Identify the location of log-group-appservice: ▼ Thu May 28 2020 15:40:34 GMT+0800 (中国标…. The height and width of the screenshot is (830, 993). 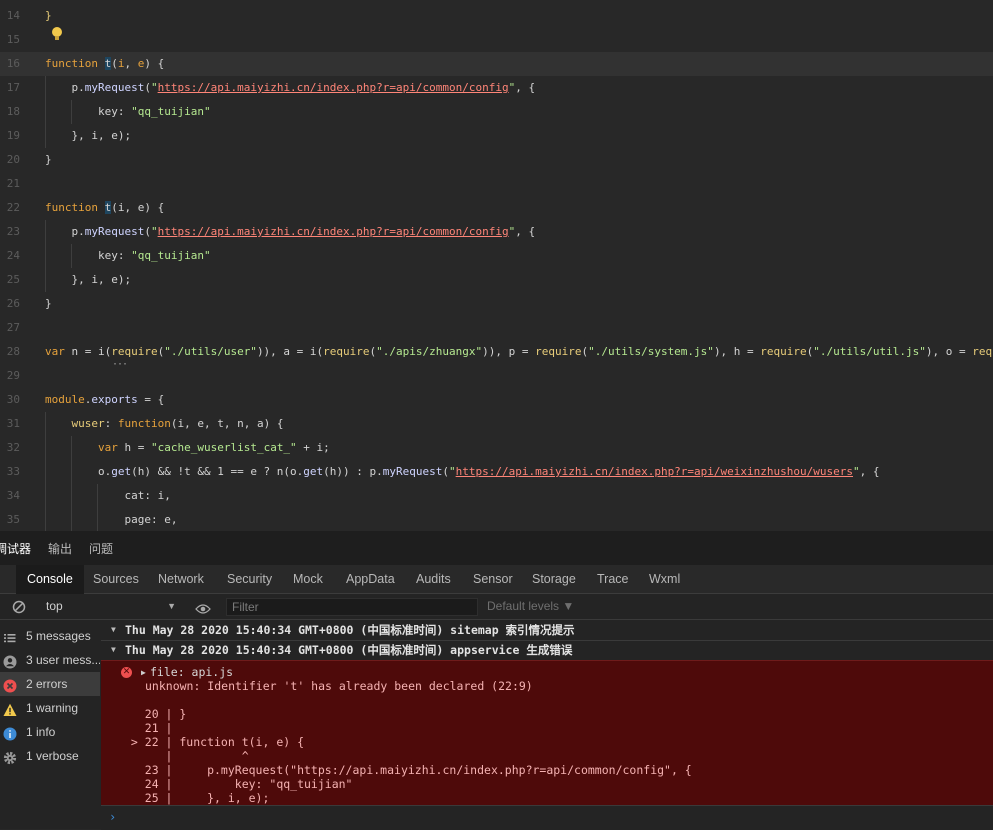
(547, 650).